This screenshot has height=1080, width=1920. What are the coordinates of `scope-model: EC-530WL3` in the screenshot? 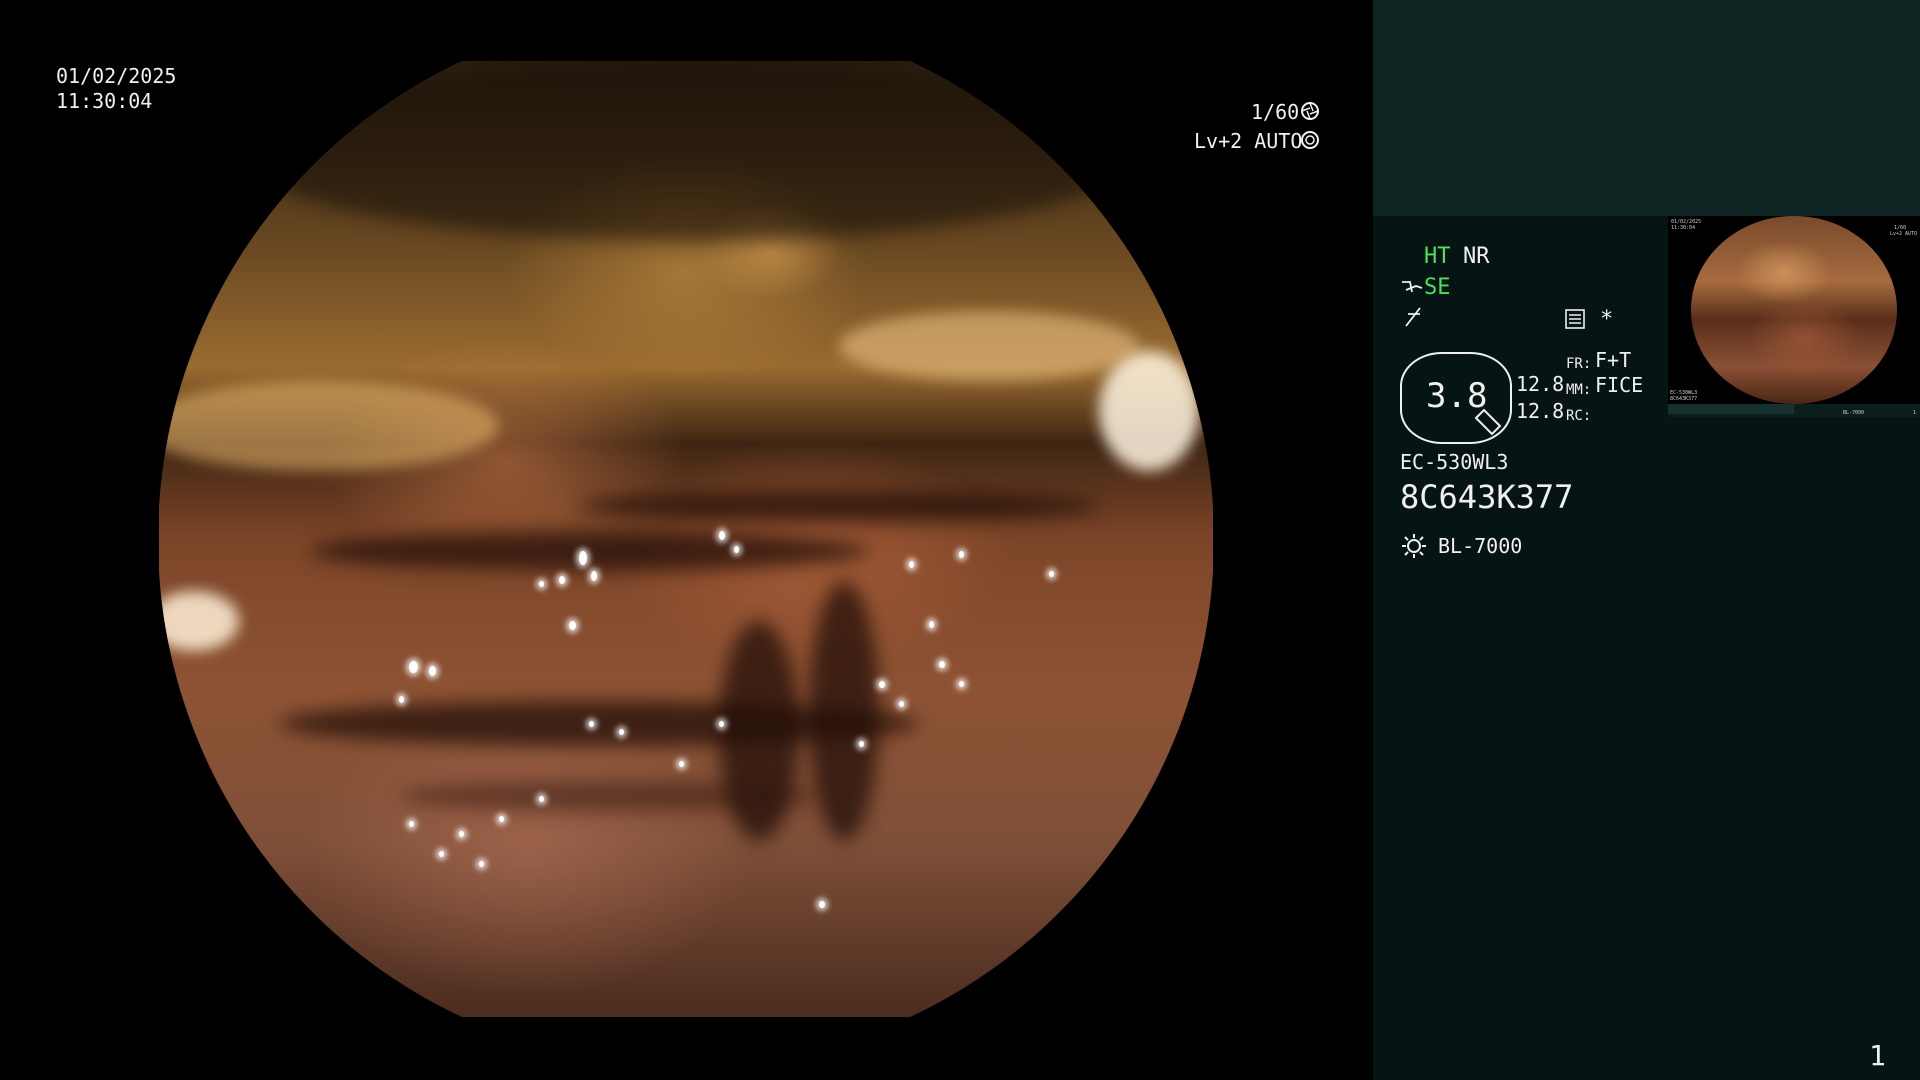 It's located at (1454, 462).